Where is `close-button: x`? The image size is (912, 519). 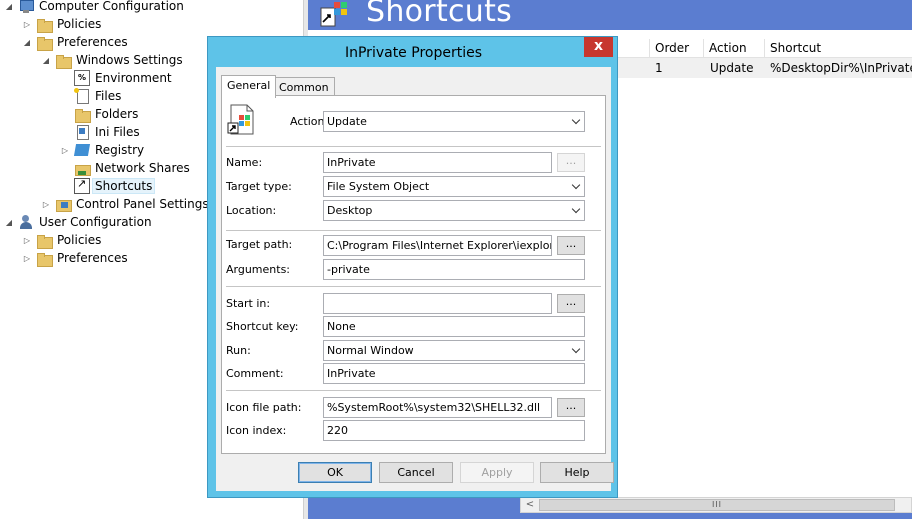 close-button: x is located at coordinates (598, 47).